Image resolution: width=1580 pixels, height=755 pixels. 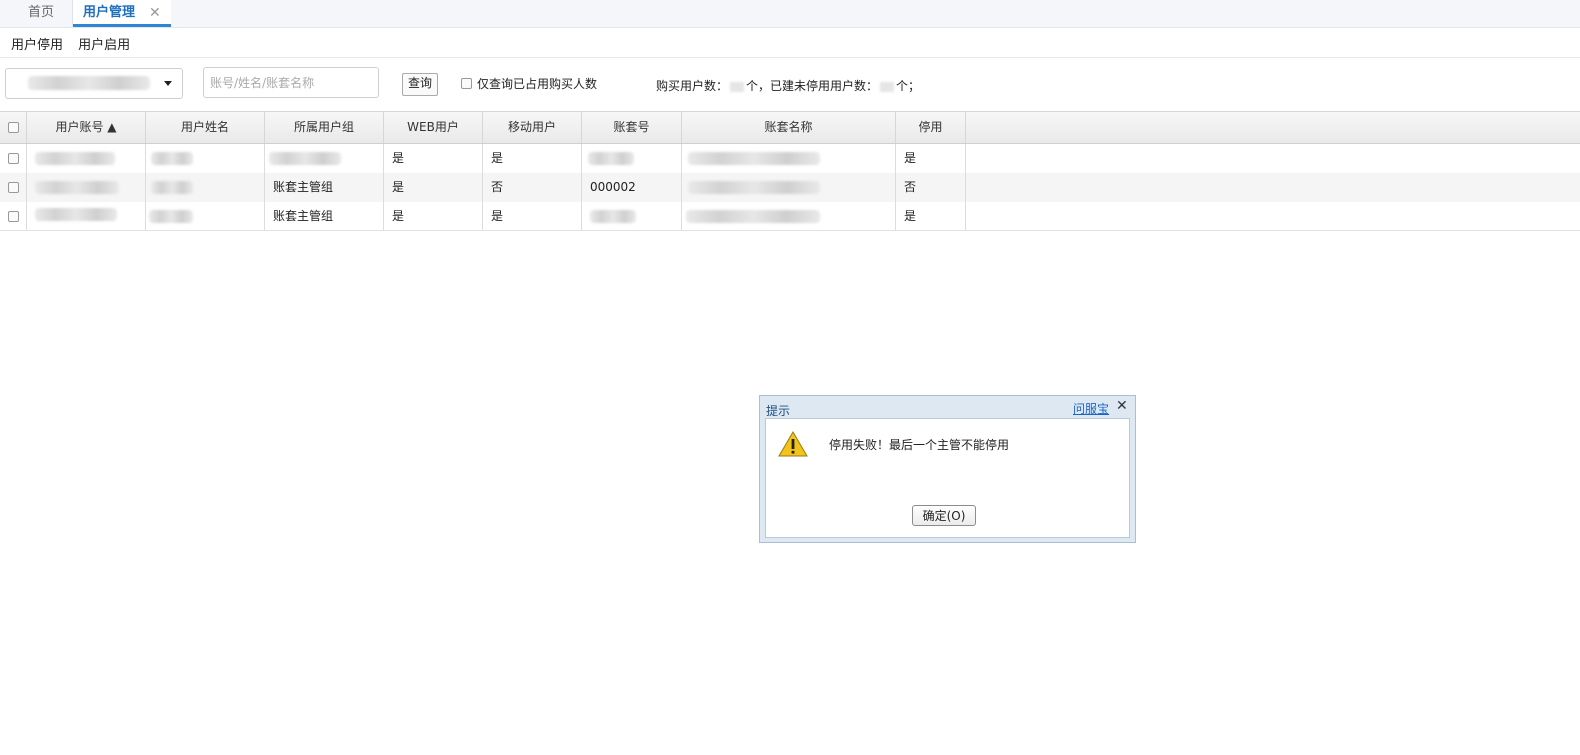 I want to click on table-row: 账套主管组 是 是 是, so click(x=790, y=216).